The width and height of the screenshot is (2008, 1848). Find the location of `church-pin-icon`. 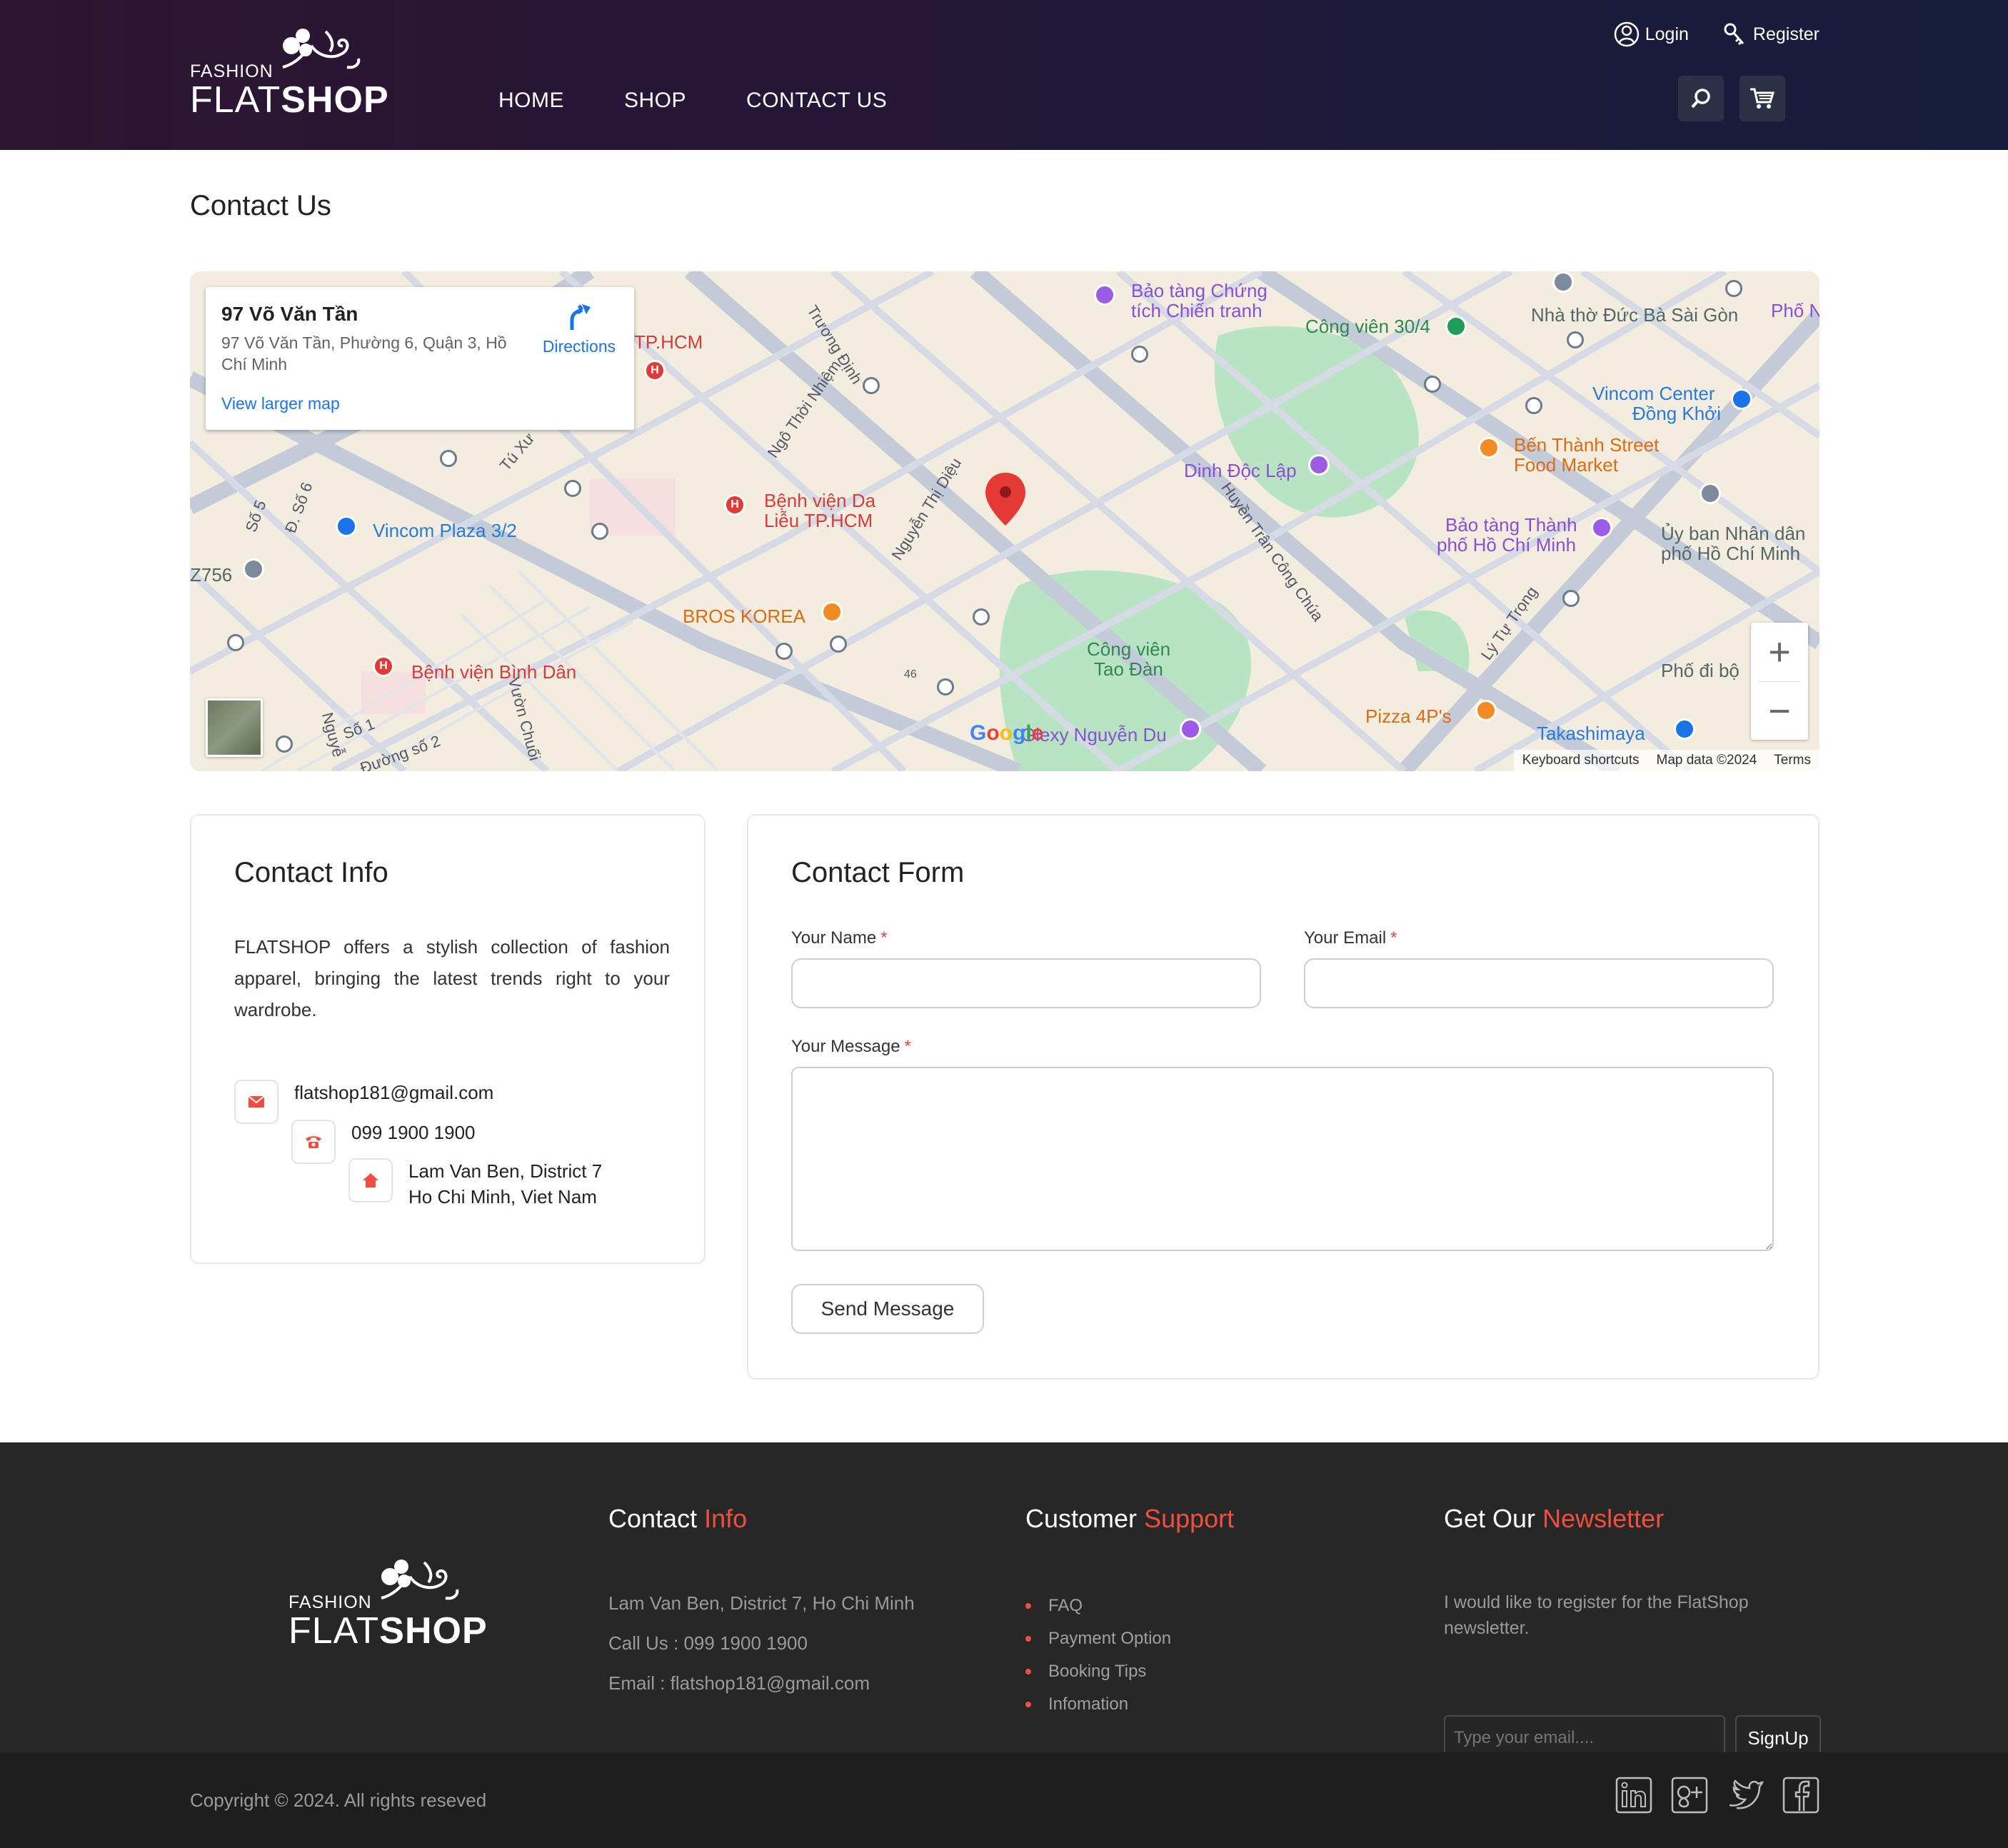

church-pin-icon is located at coordinates (1563, 282).